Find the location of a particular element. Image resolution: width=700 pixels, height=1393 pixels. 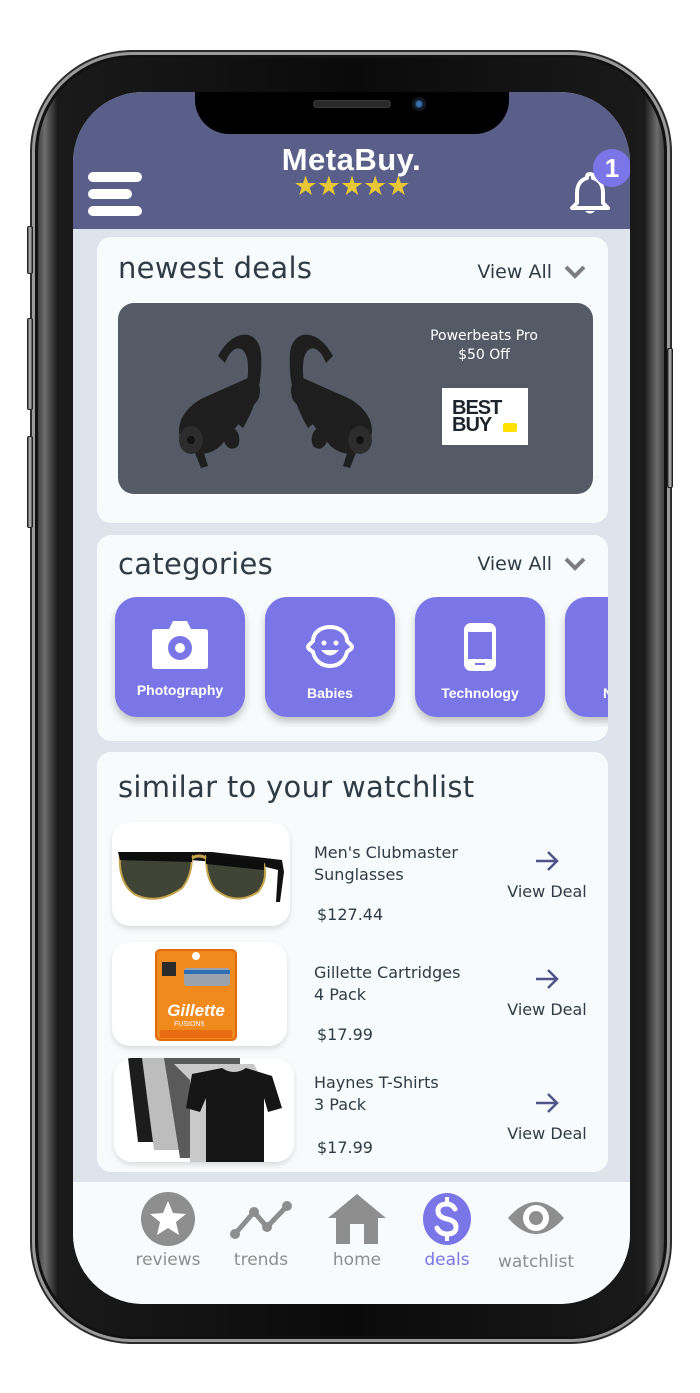

categories-title: categories is located at coordinates (196, 564).